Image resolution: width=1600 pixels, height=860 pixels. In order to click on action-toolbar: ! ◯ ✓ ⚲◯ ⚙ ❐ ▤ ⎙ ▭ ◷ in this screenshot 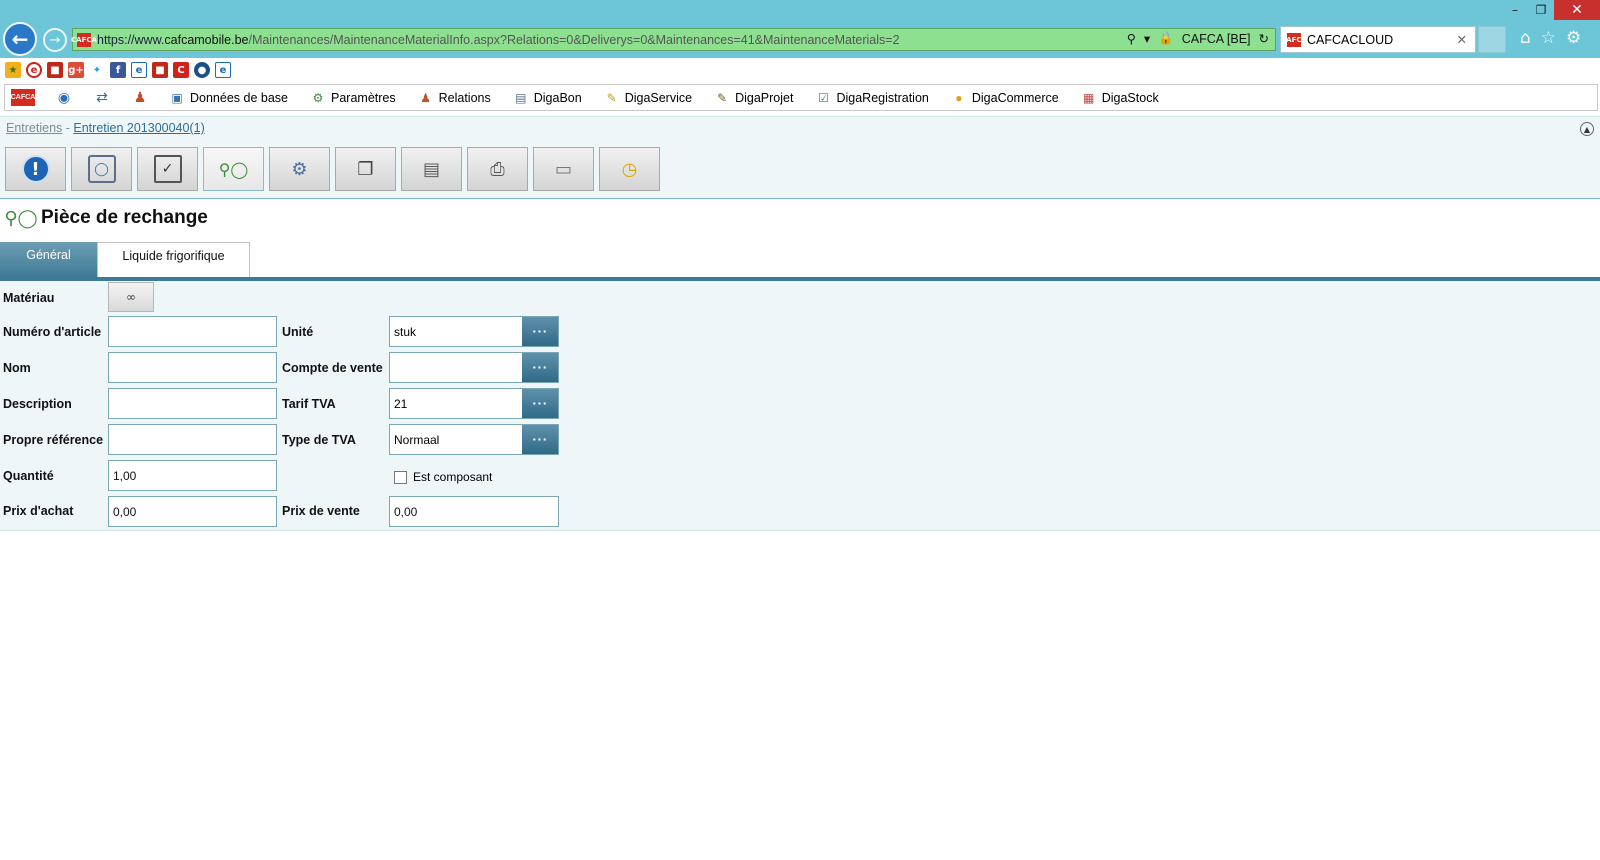, I will do `click(332, 170)`.